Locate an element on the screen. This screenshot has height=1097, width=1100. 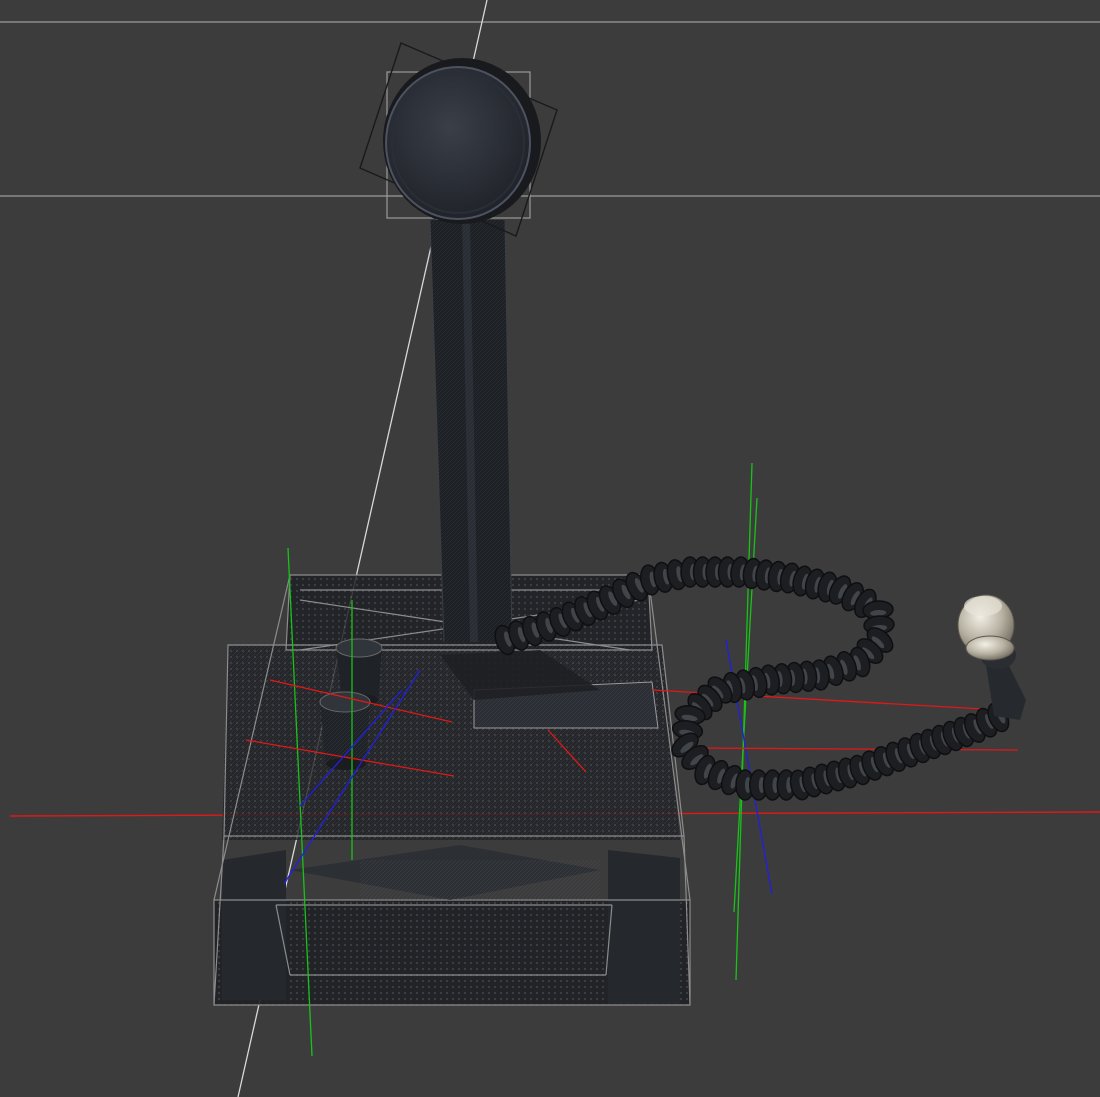
mic-stem is located at coordinates (471, 431).